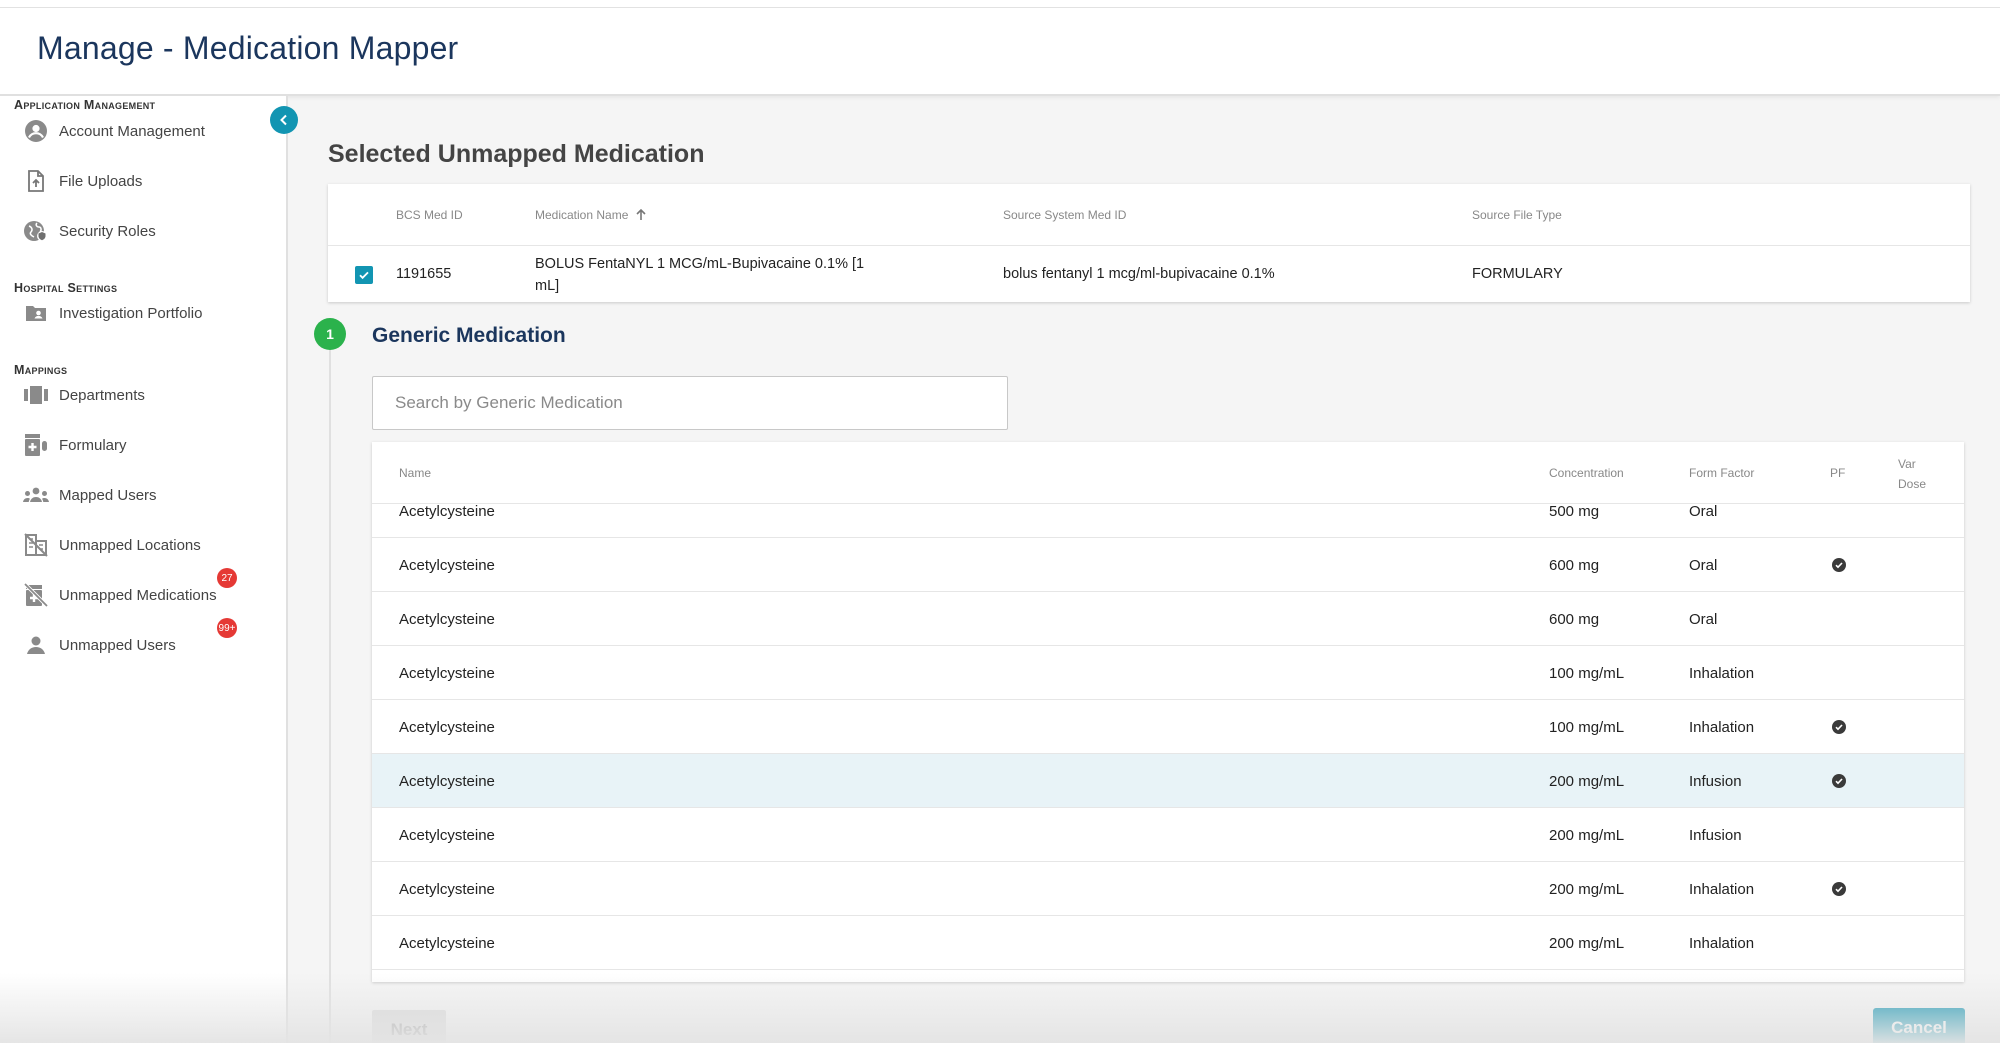 Image resolution: width=2000 pixels, height=1043 pixels. I want to click on header-bcs-med-id: BCS Med ID, so click(429, 215).